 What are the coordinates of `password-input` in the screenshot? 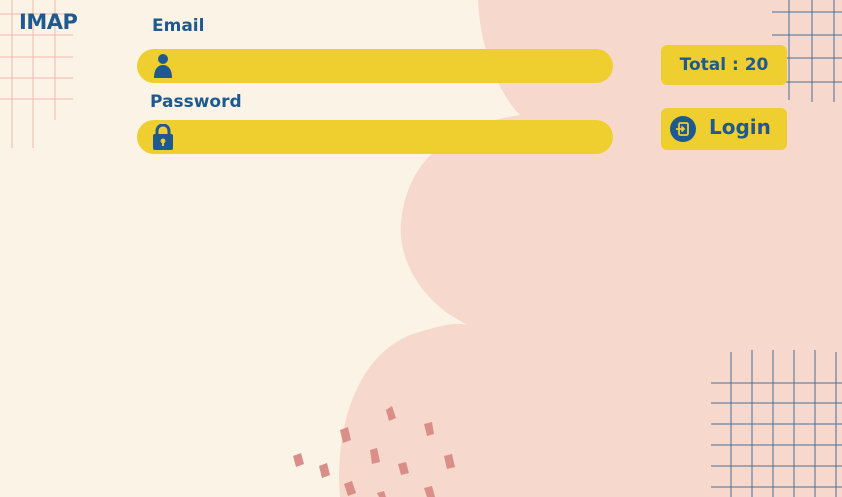 It's located at (394, 138).